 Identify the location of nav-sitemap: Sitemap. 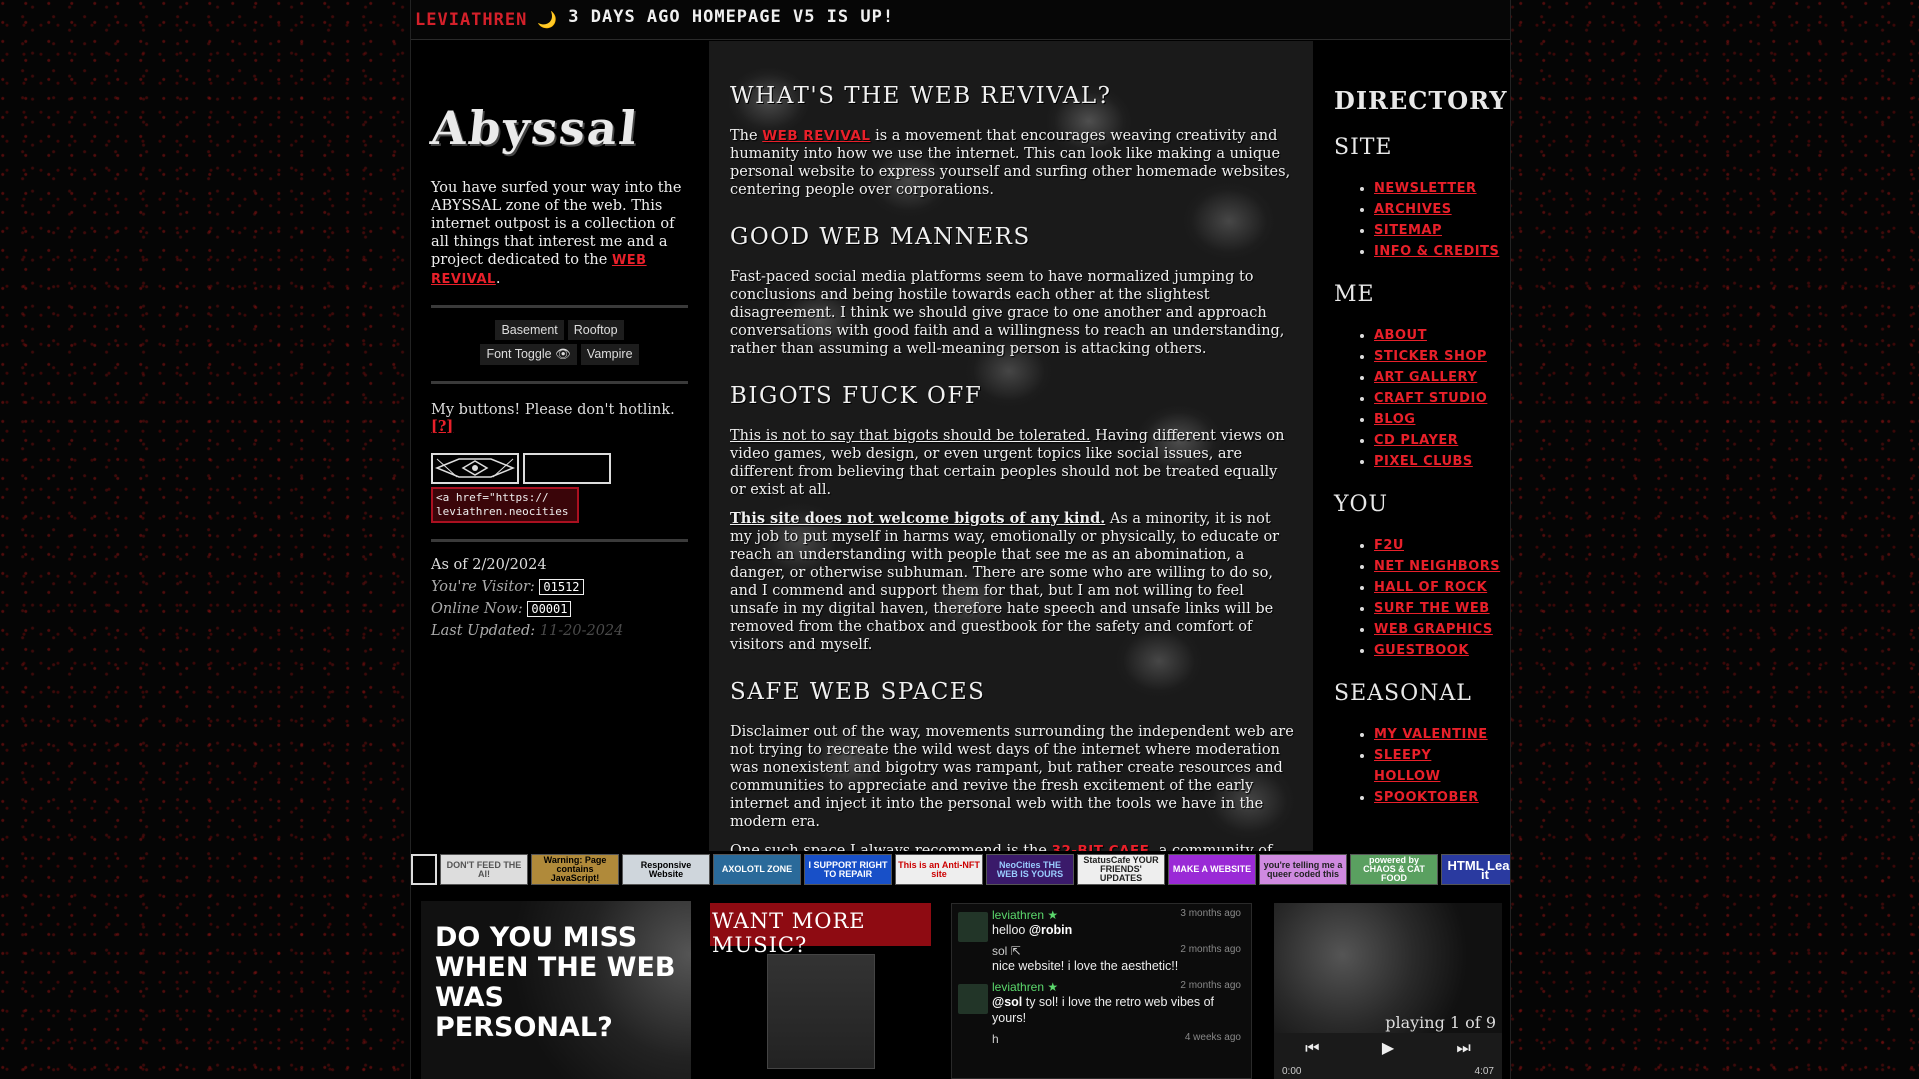
(1408, 230).